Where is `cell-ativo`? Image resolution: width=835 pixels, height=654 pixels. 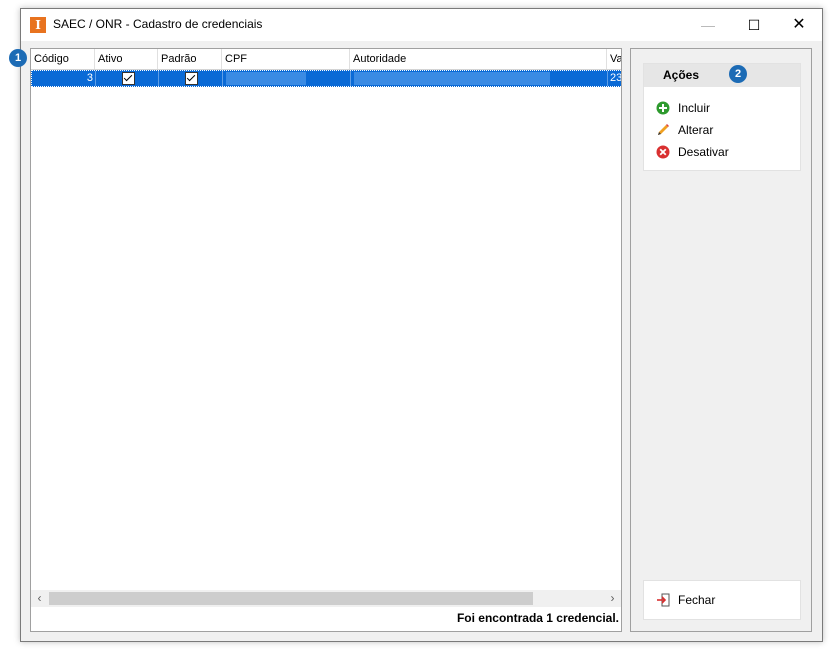 cell-ativo is located at coordinates (127, 78).